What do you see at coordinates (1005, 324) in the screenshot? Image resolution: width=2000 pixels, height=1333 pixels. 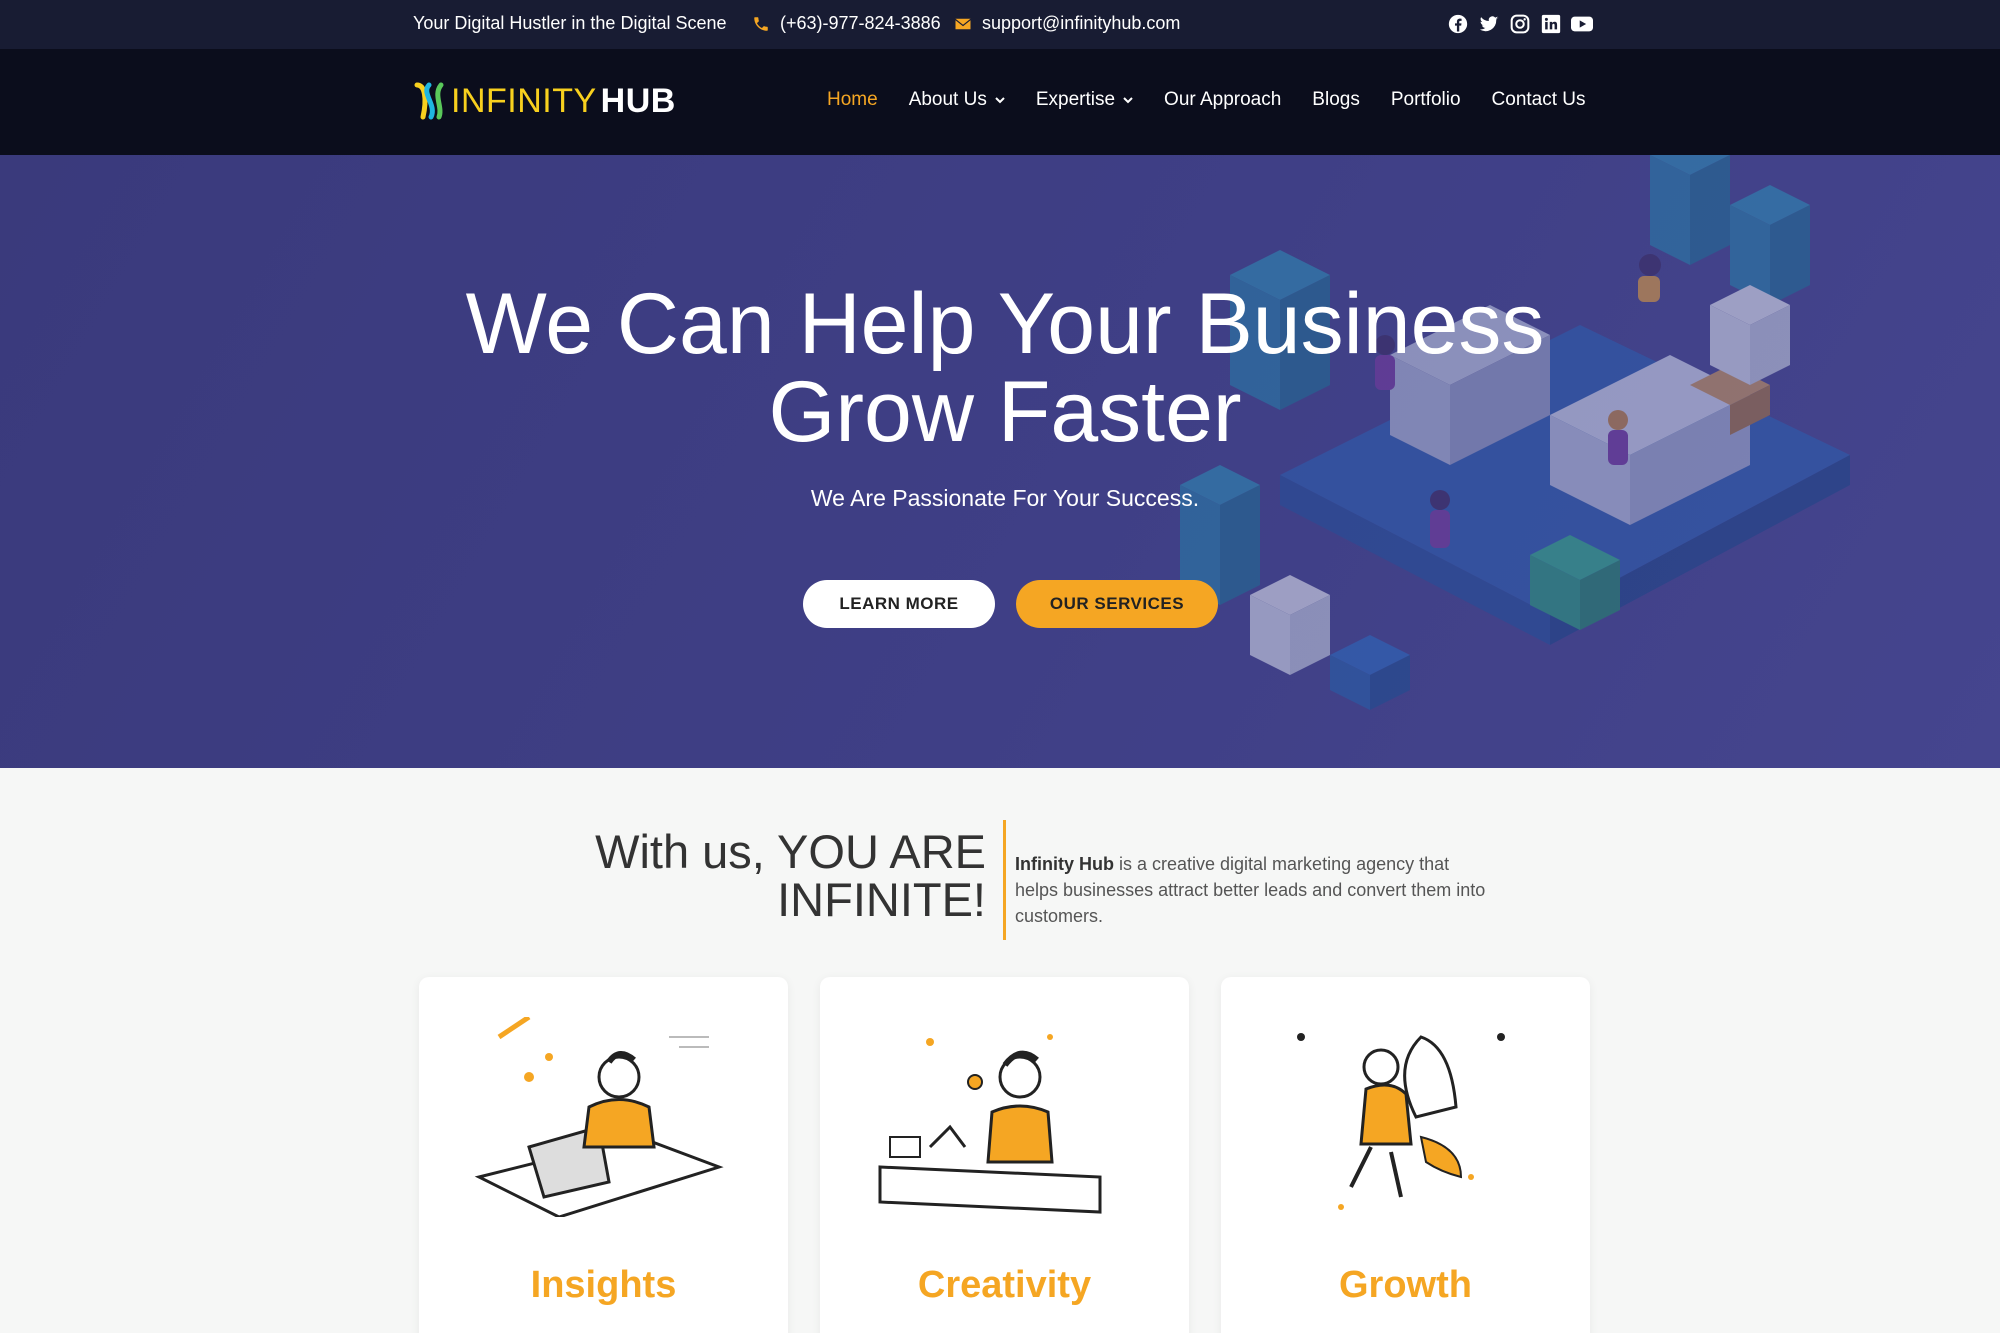 I see `hero-title-line-1: We Can Help Your Business` at bounding box center [1005, 324].